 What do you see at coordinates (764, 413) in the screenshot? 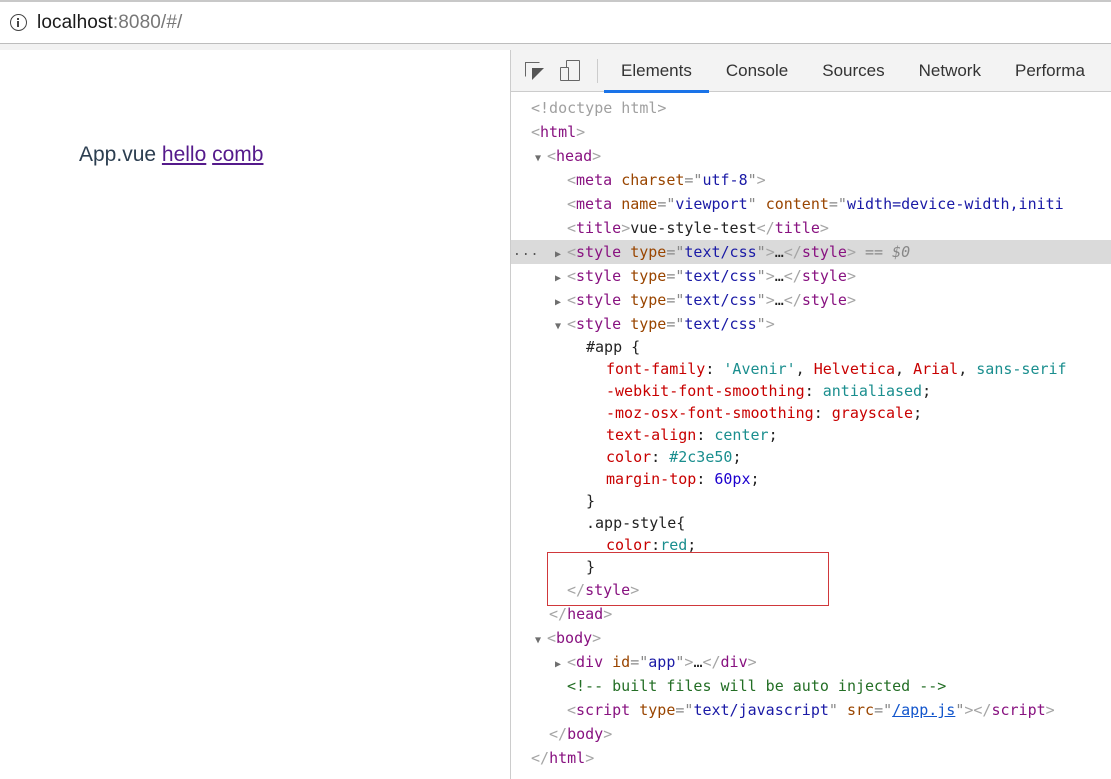
I see `css-rule-moz-osx-font-smoothing: -moz-osx-font-smoothing: grayscale;` at bounding box center [764, 413].